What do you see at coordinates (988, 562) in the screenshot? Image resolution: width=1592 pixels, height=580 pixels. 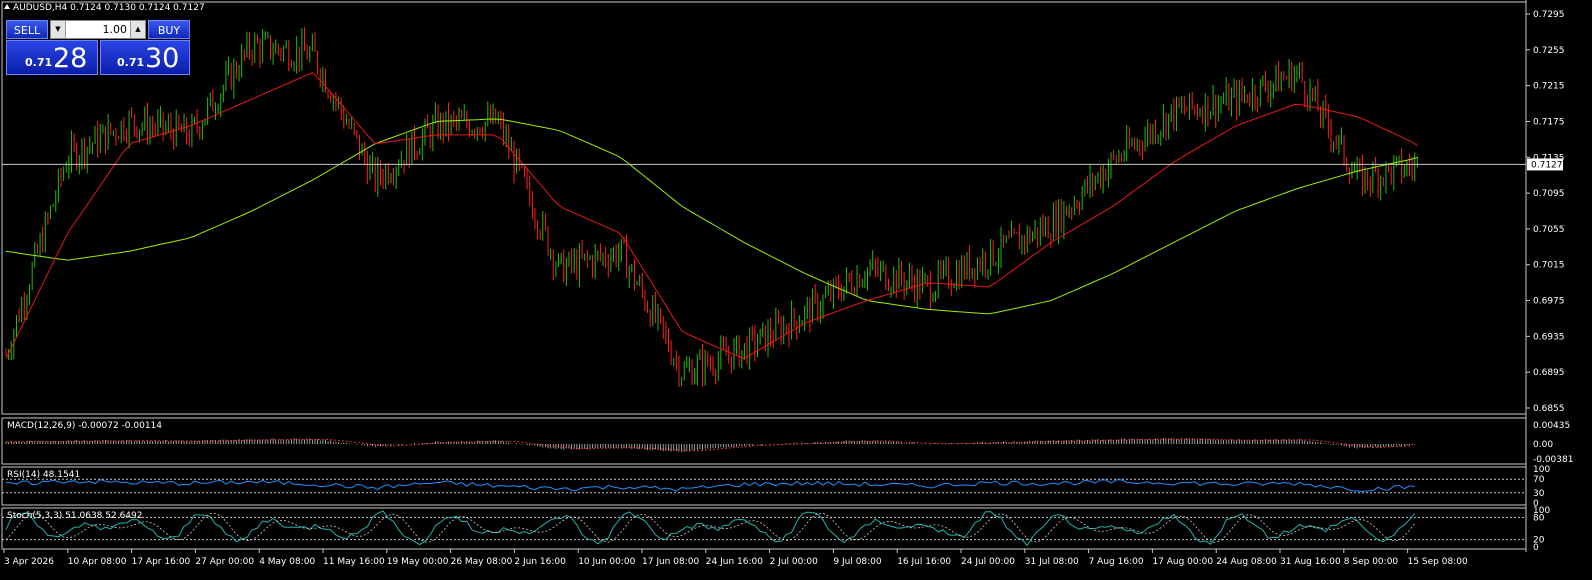 I see `time-label: 24 Jul 00:00` at bounding box center [988, 562].